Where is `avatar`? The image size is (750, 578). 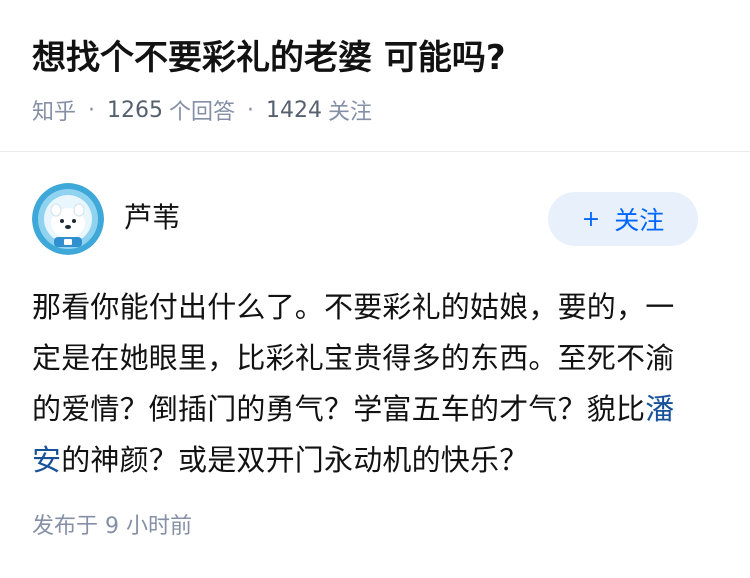
avatar is located at coordinates (68, 219).